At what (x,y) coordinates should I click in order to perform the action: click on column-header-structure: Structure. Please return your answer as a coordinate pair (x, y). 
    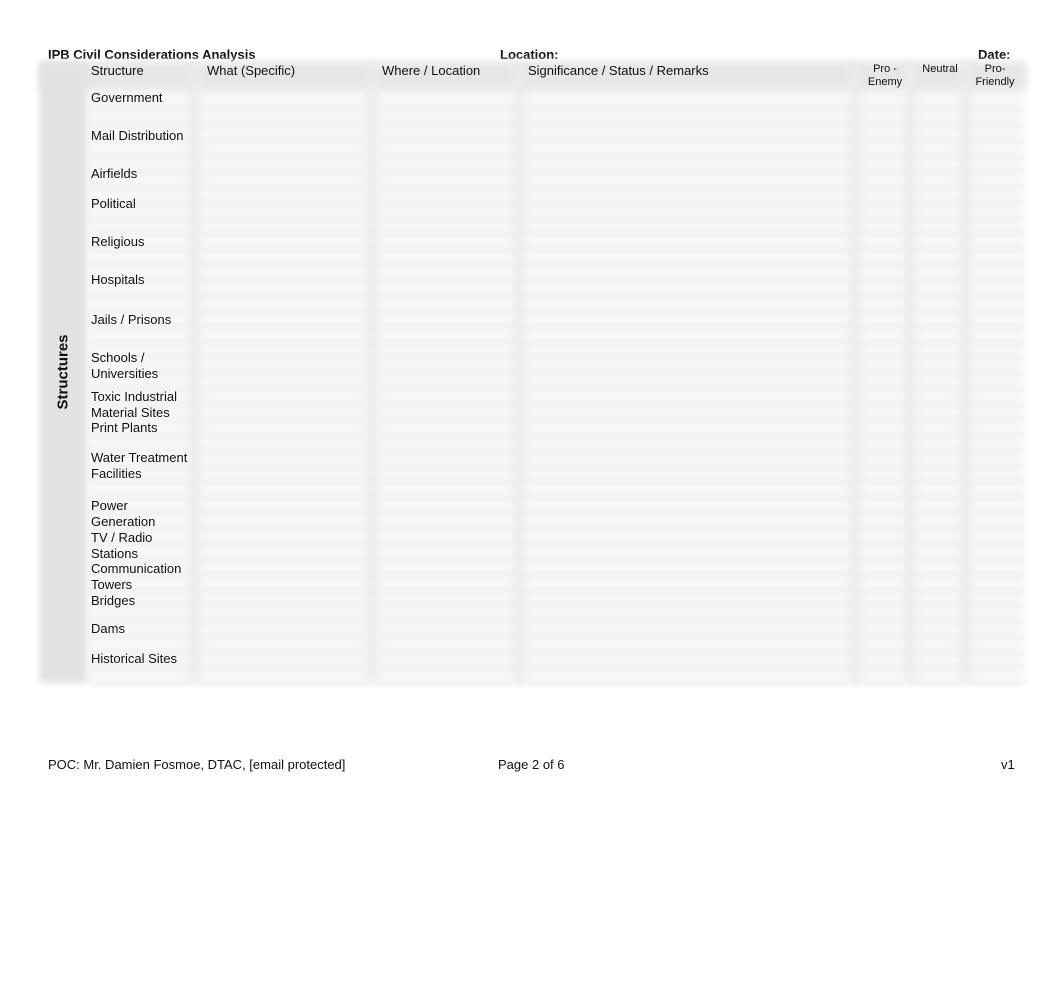
    Looking at the image, I should click on (117, 70).